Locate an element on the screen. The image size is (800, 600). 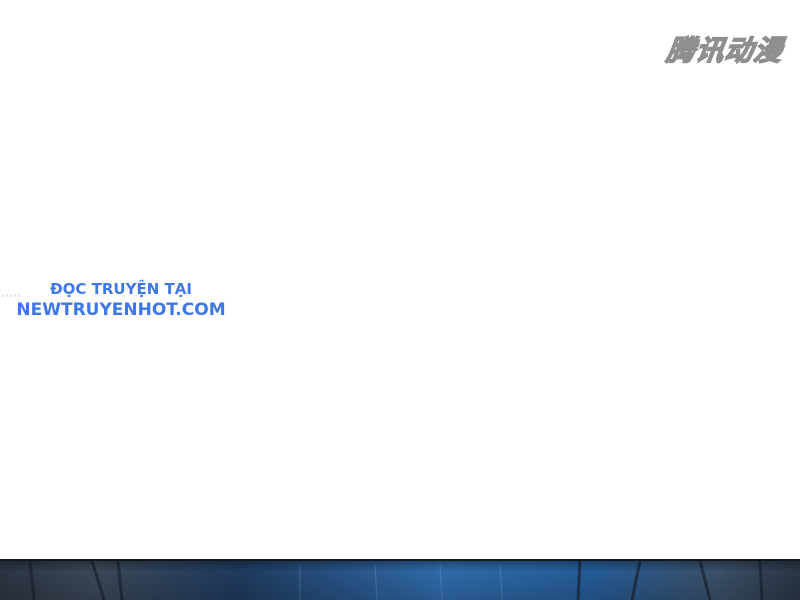
next-panel-artwork is located at coordinates (400, 579).